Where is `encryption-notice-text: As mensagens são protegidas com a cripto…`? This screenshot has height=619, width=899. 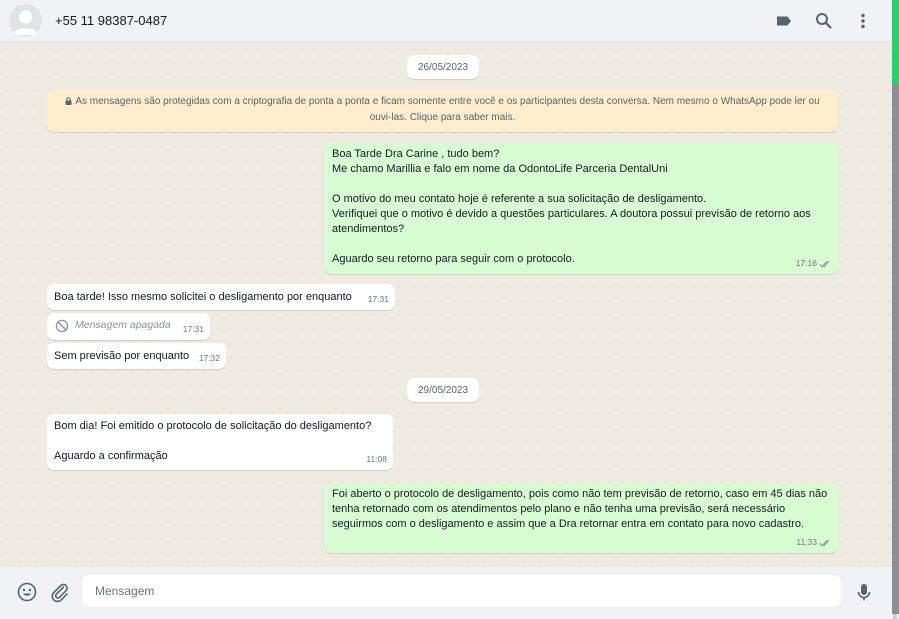
encryption-notice-text: As mensagens são protegidas com a cripto… is located at coordinates (447, 109).